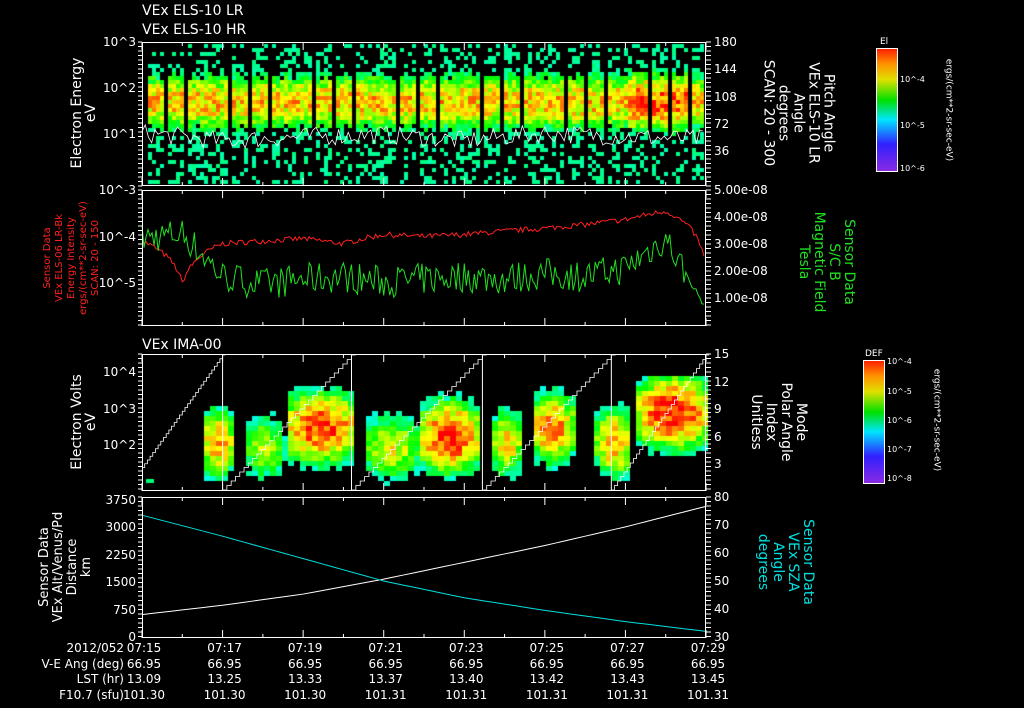 This screenshot has height=708, width=1024. Describe the element at coordinates (887, 110) in the screenshot. I see `colorbar1` at that location.